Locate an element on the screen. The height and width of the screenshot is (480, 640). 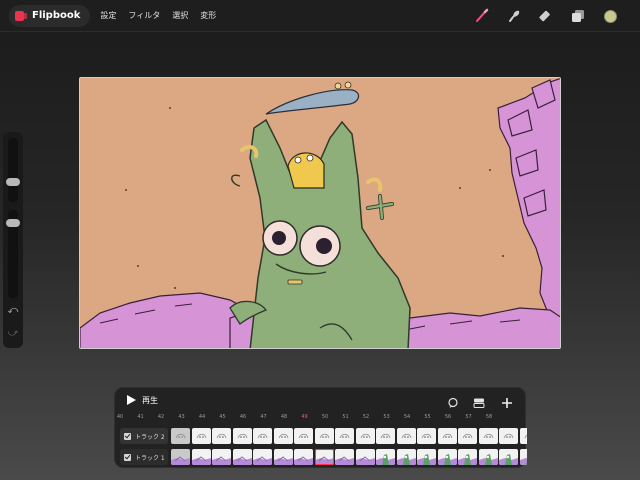
menu-filter: フィルタ is located at coordinates (144, 15).